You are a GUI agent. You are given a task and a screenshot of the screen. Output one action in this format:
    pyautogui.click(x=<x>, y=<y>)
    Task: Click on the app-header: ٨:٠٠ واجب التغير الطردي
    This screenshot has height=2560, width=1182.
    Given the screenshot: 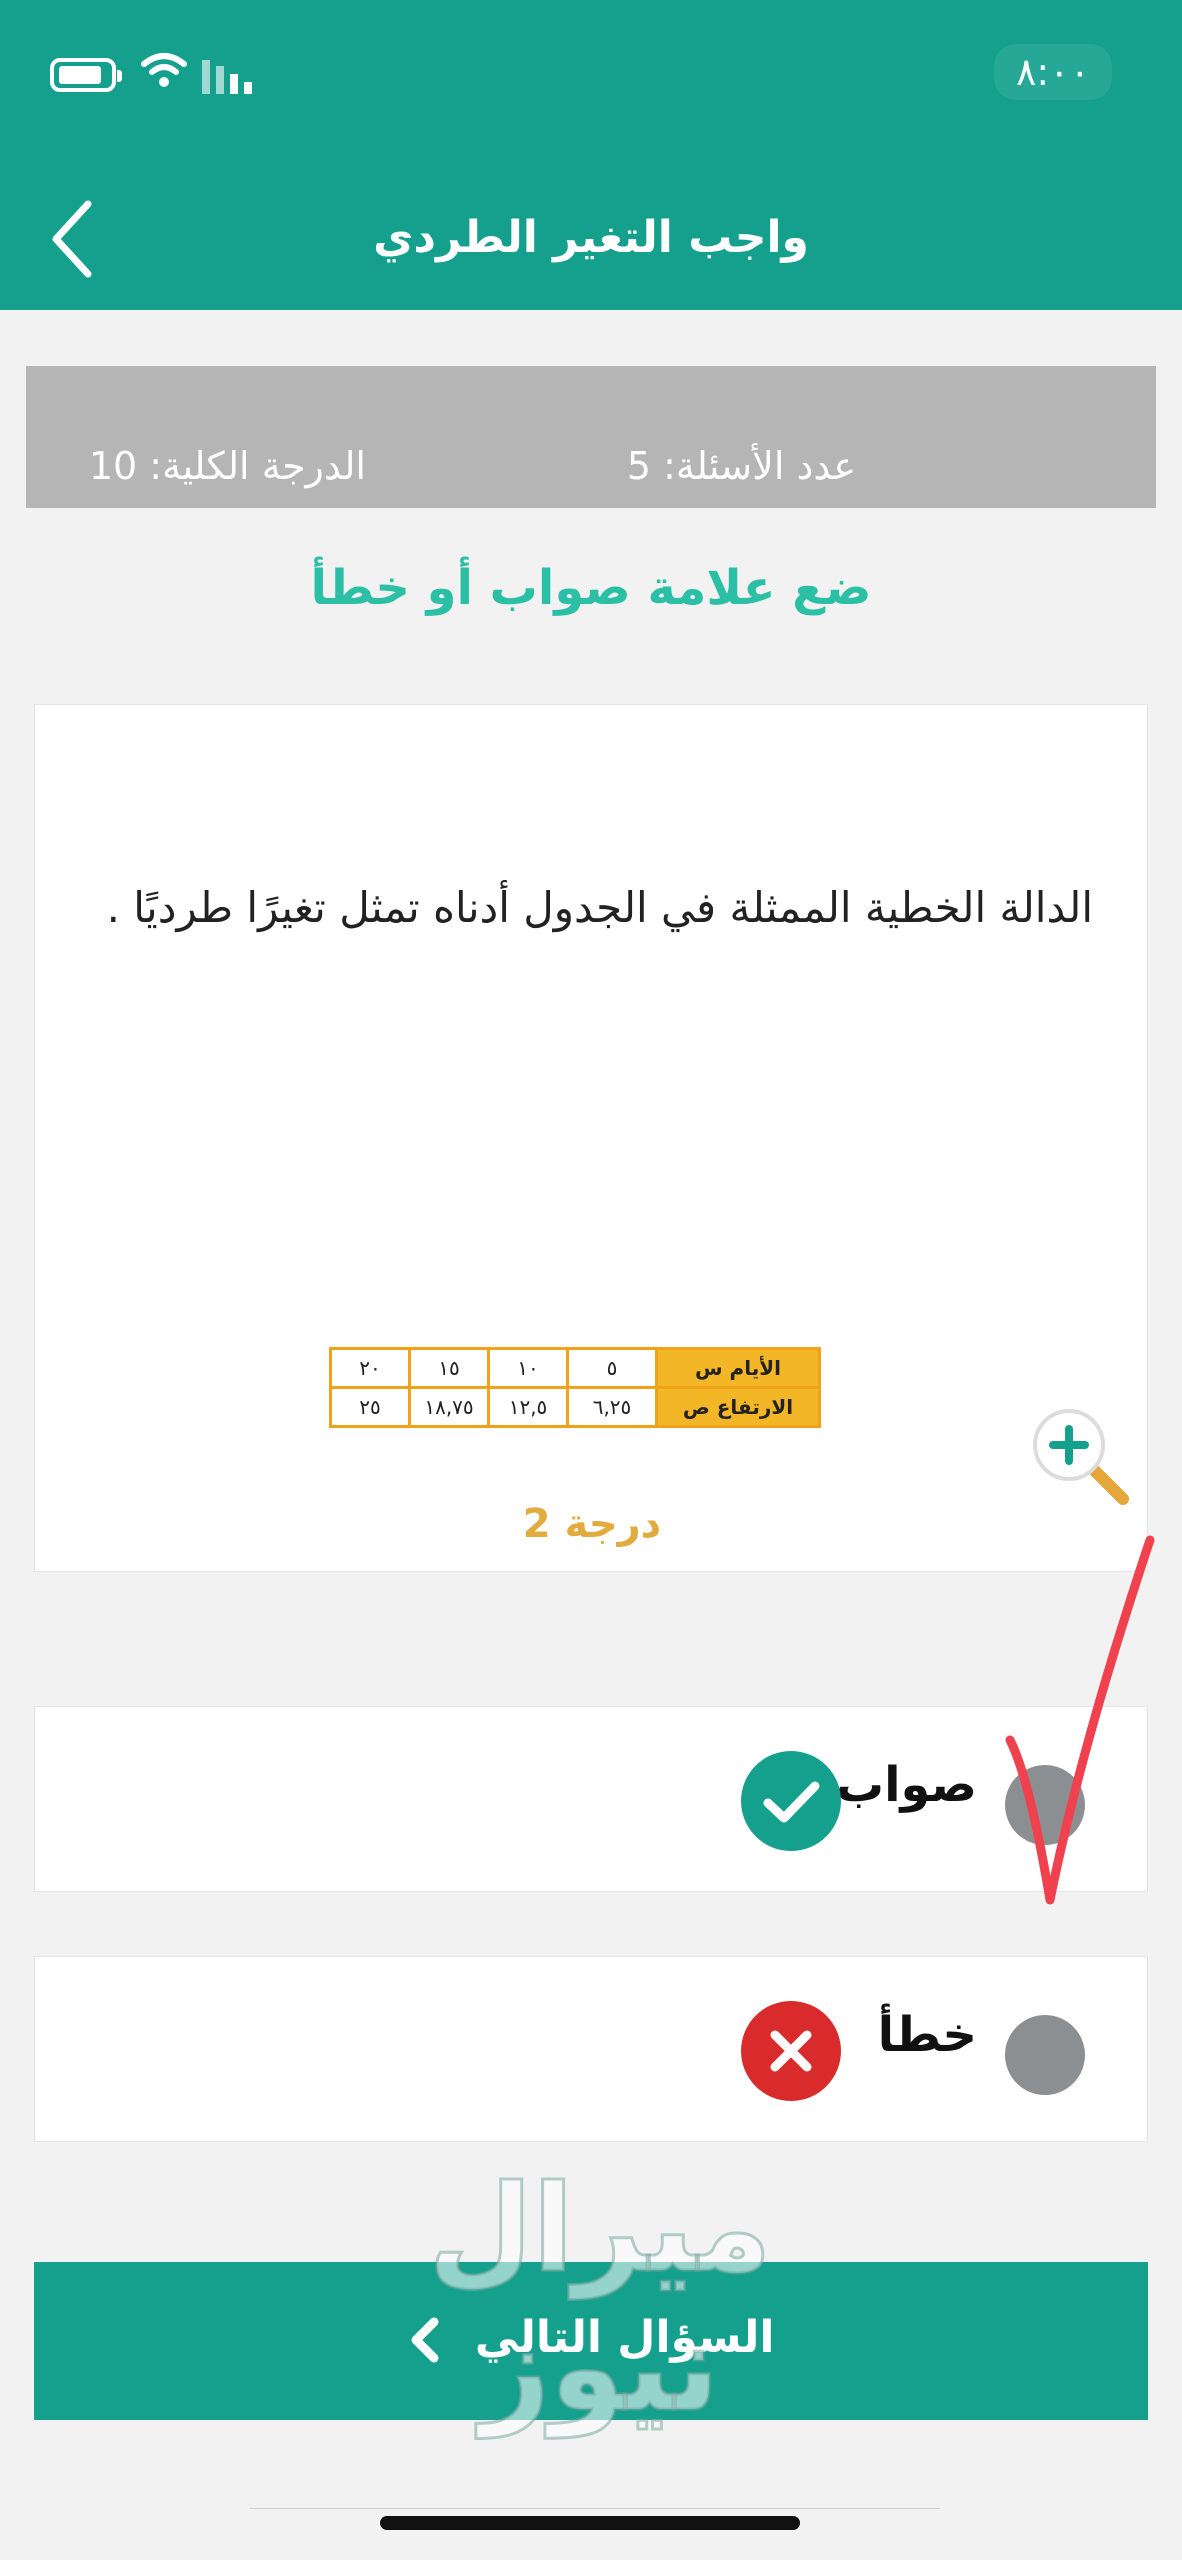 What is the action you would take?
    pyautogui.click(x=591, y=155)
    